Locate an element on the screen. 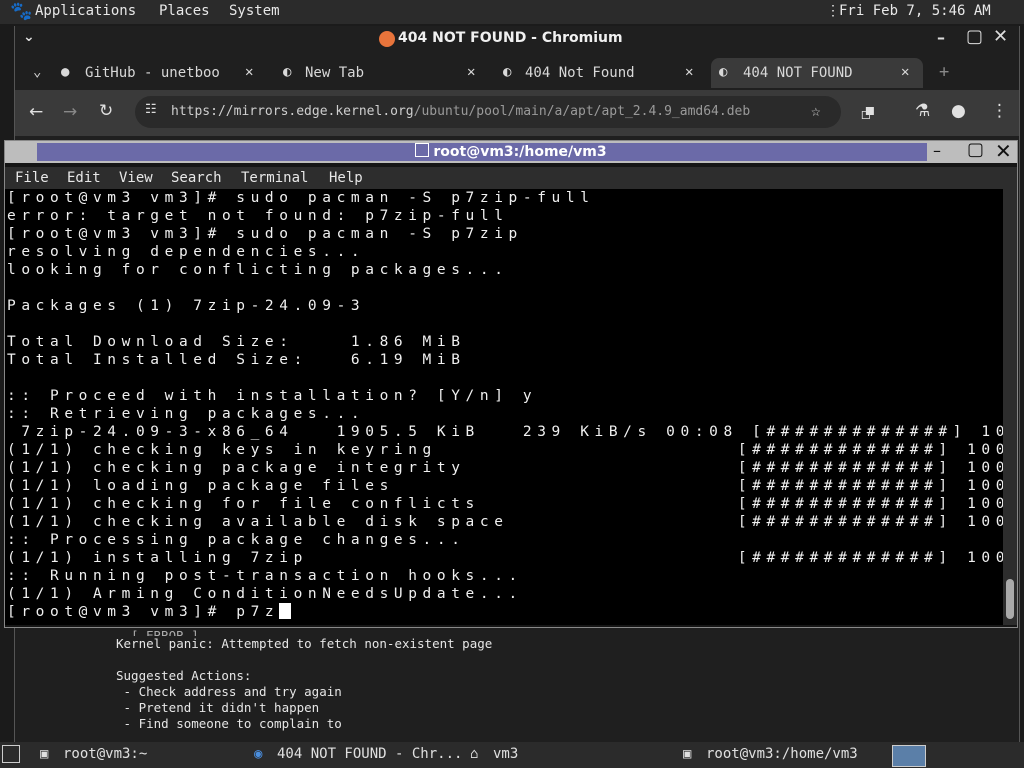  menu-search: Search is located at coordinates (196, 178).